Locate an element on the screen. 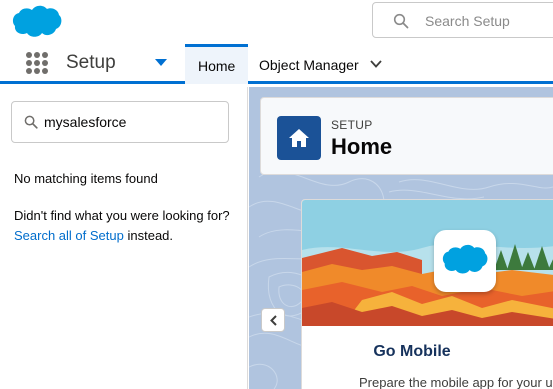 This screenshot has width=553, height=389. chevron-left-icon is located at coordinates (273, 320).